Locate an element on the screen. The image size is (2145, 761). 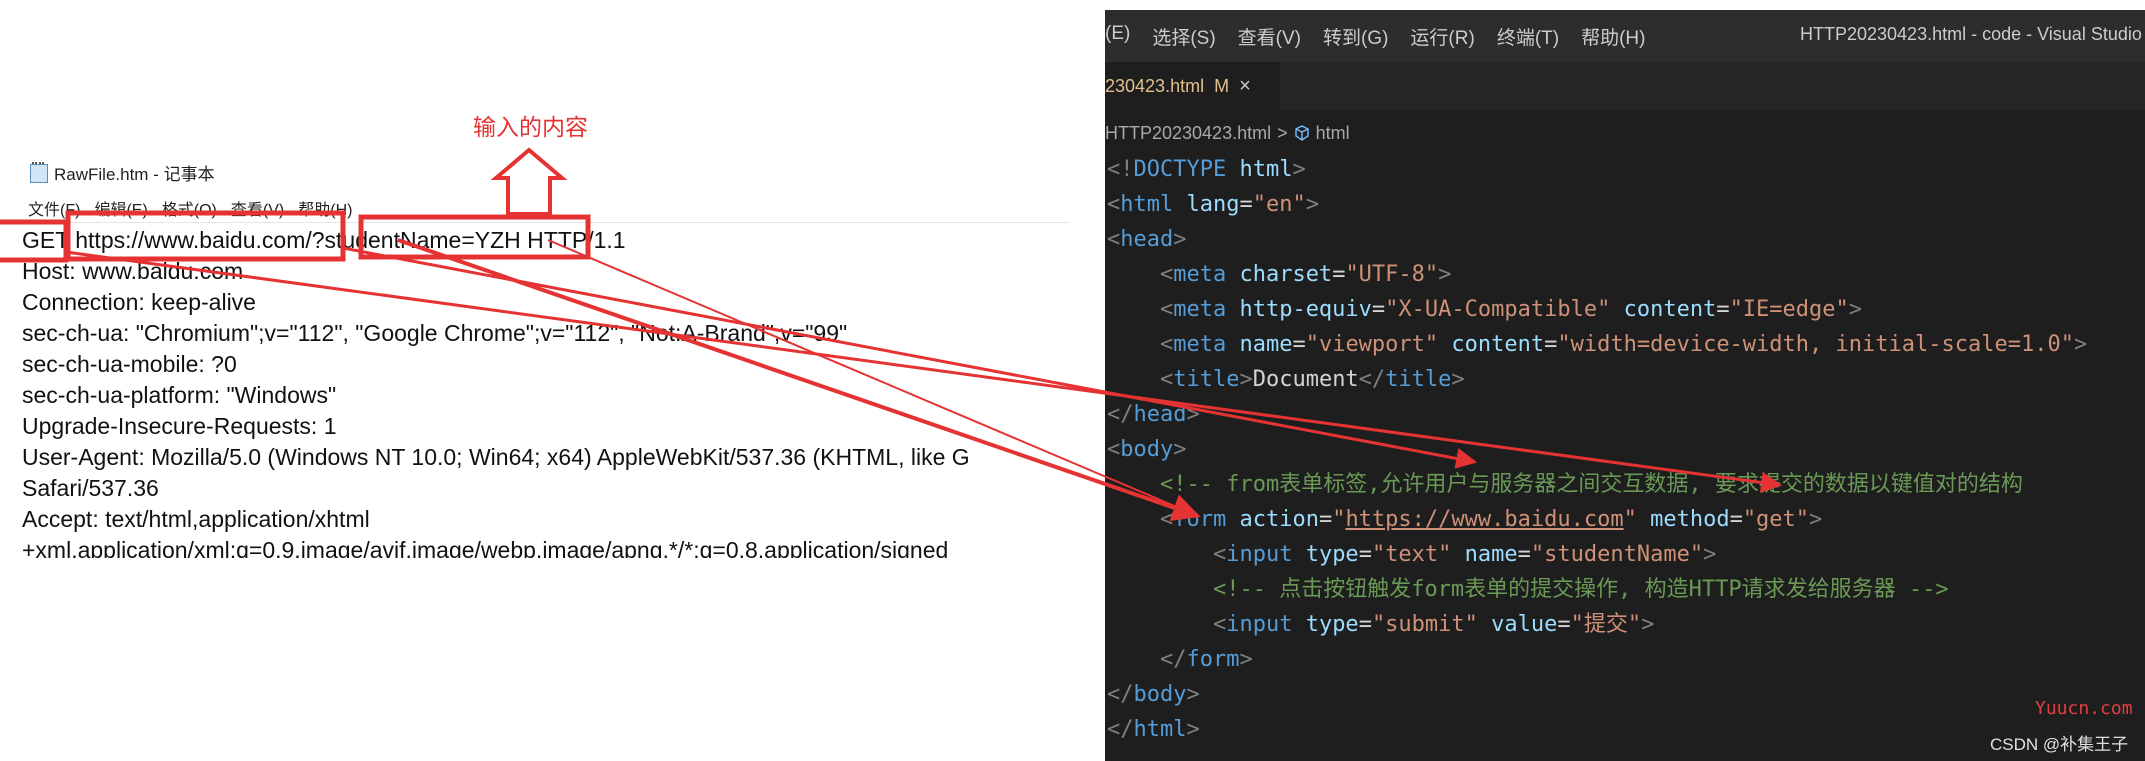
breadcrumb-symbol: html is located at coordinates (1333, 133).